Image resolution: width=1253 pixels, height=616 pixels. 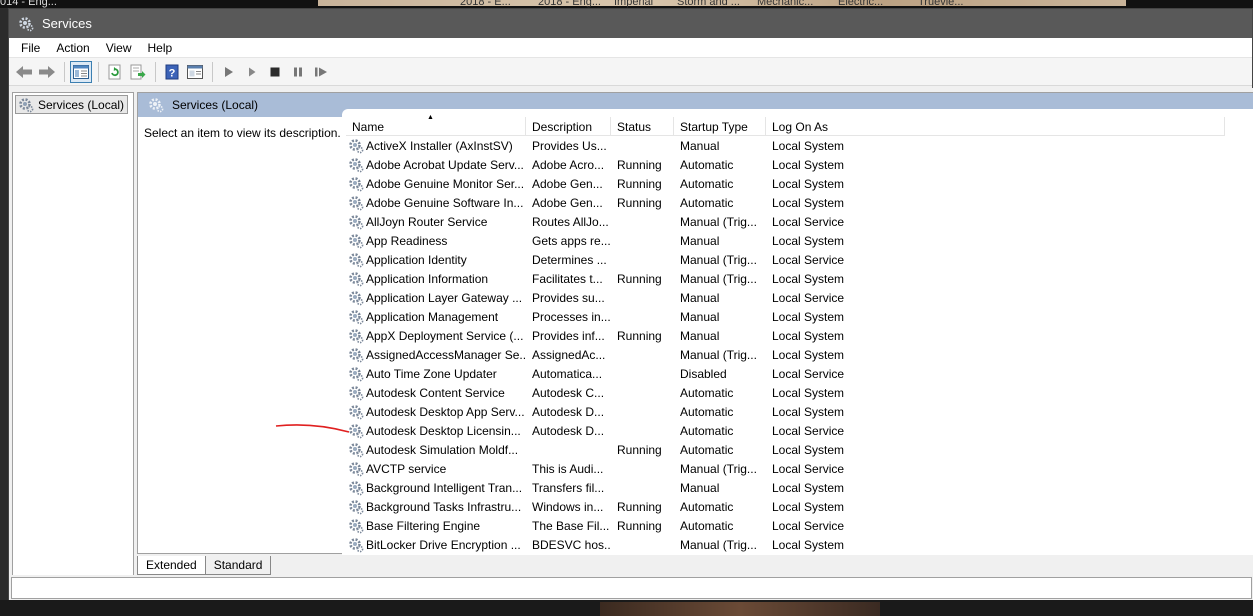 I want to click on stop-service-button, so click(x=275, y=72).